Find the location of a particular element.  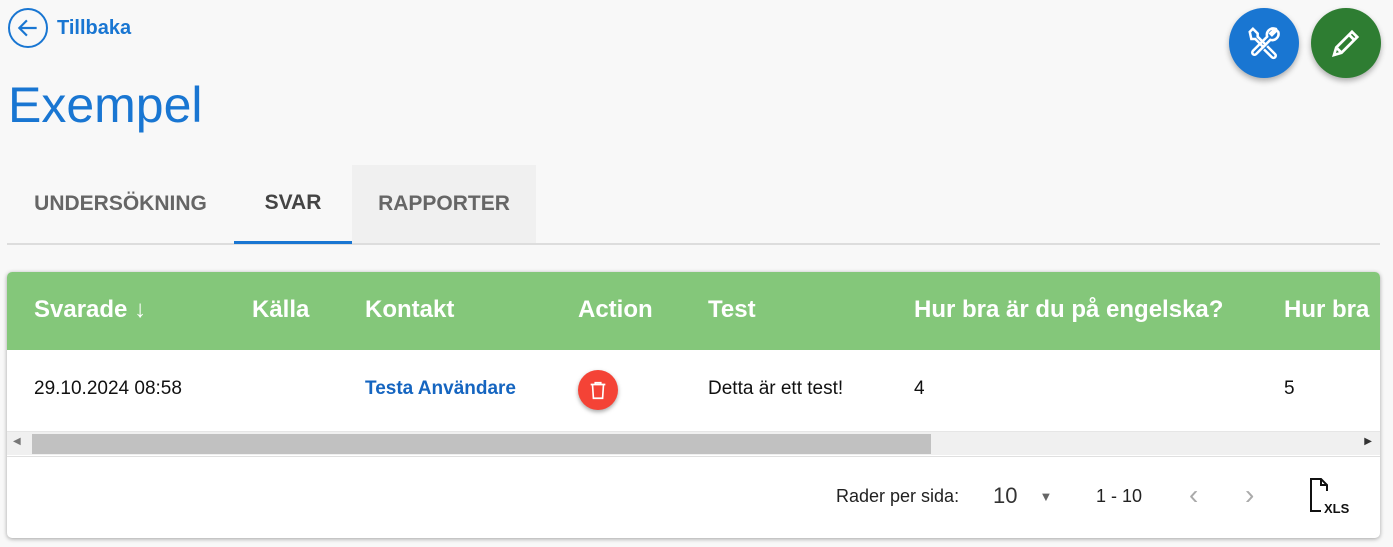

column-kontakt: Kontakt is located at coordinates (409, 310).